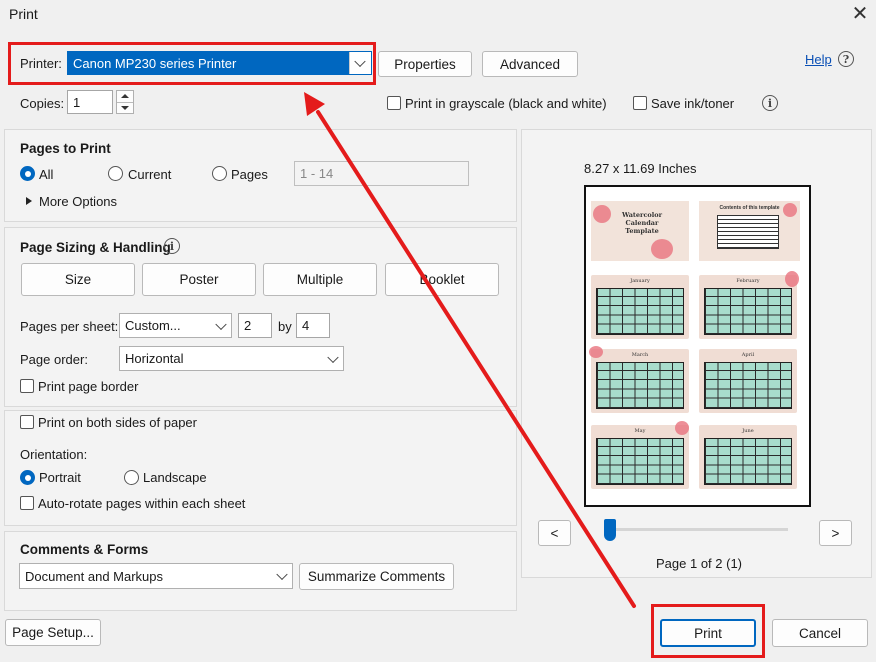 The width and height of the screenshot is (876, 662). I want to click on radio-pages-label: Pages, so click(249, 174).